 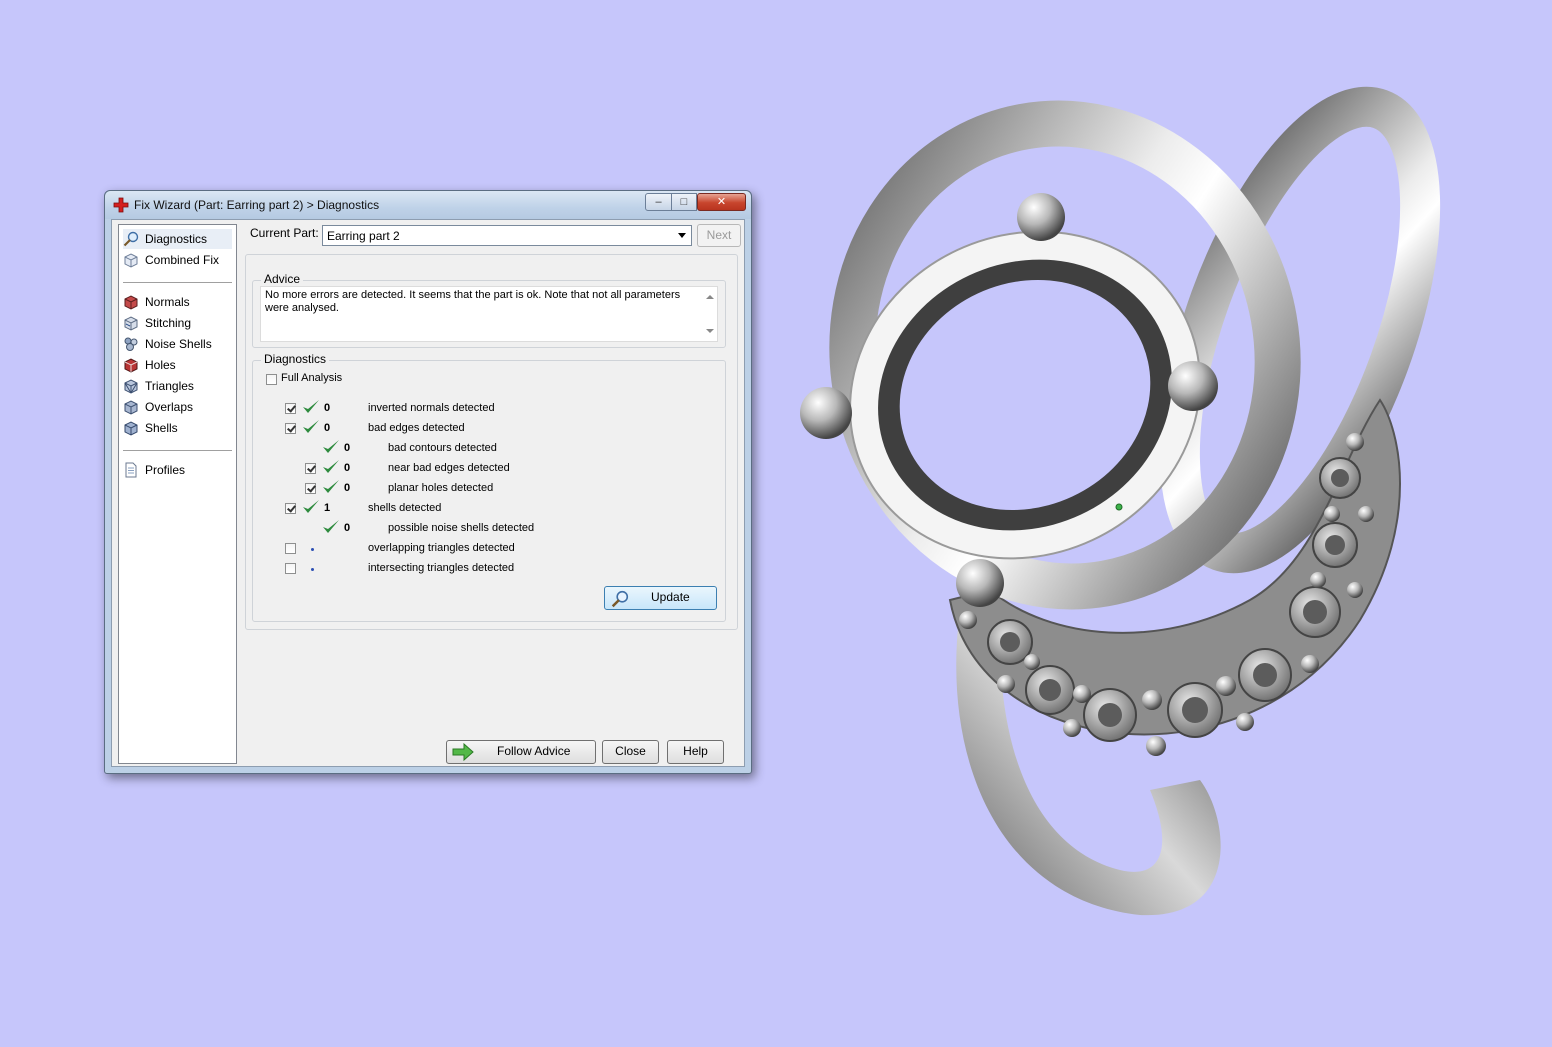 What do you see at coordinates (658, 202) in the screenshot?
I see `minimize-button: –` at bounding box center [658, 202].